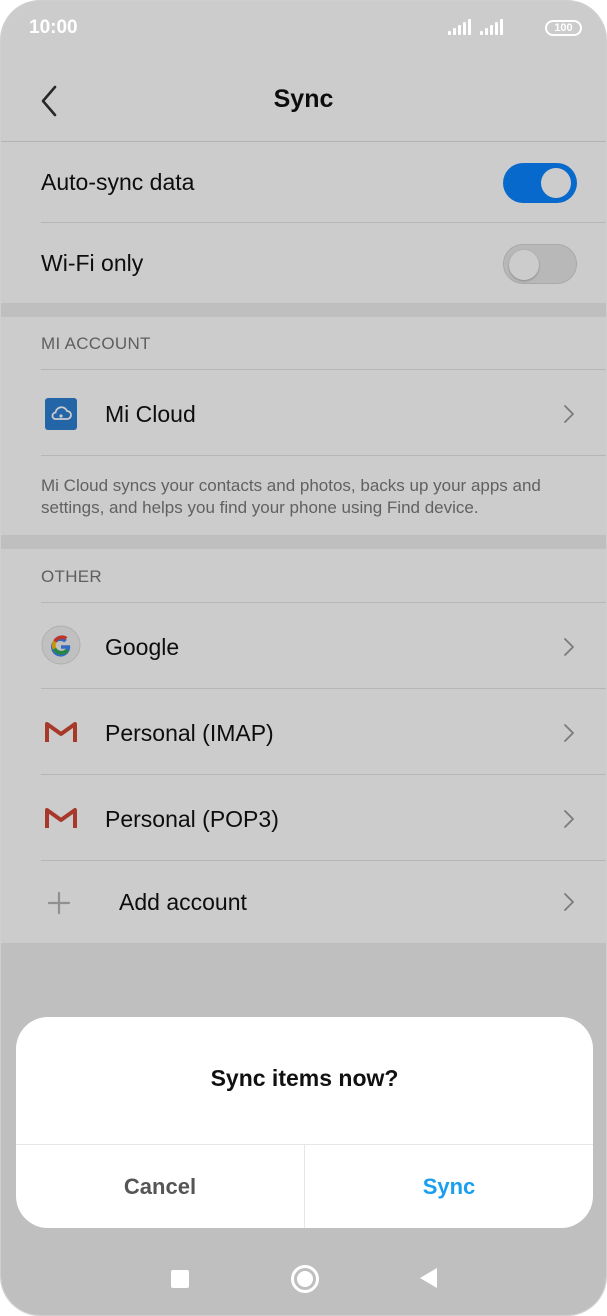  What do you see at coordinates (428, 1278) in the screenshot?
I see `back-icon` at bounding box center [428, 1278].